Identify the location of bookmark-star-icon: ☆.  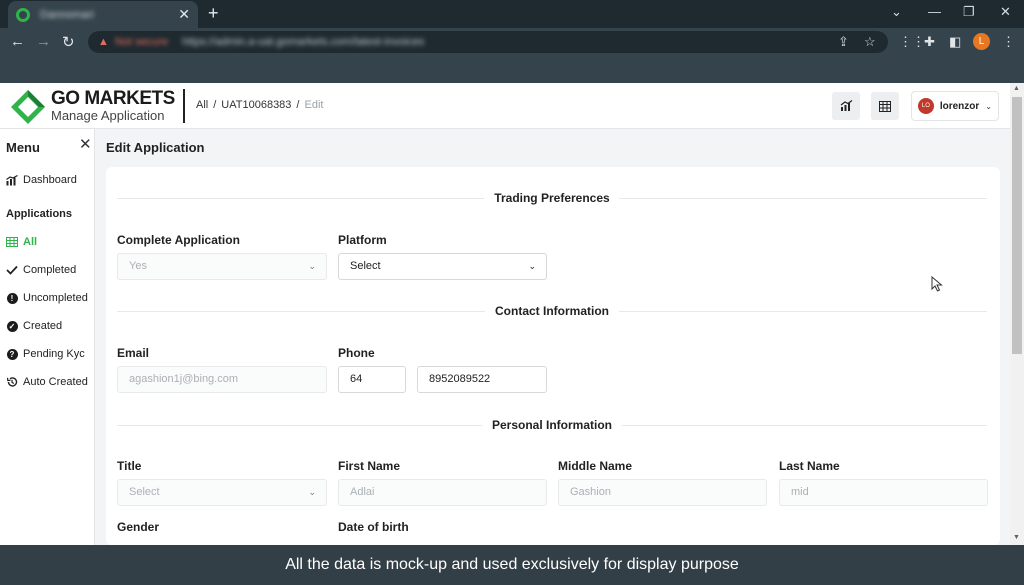
(870, 42).